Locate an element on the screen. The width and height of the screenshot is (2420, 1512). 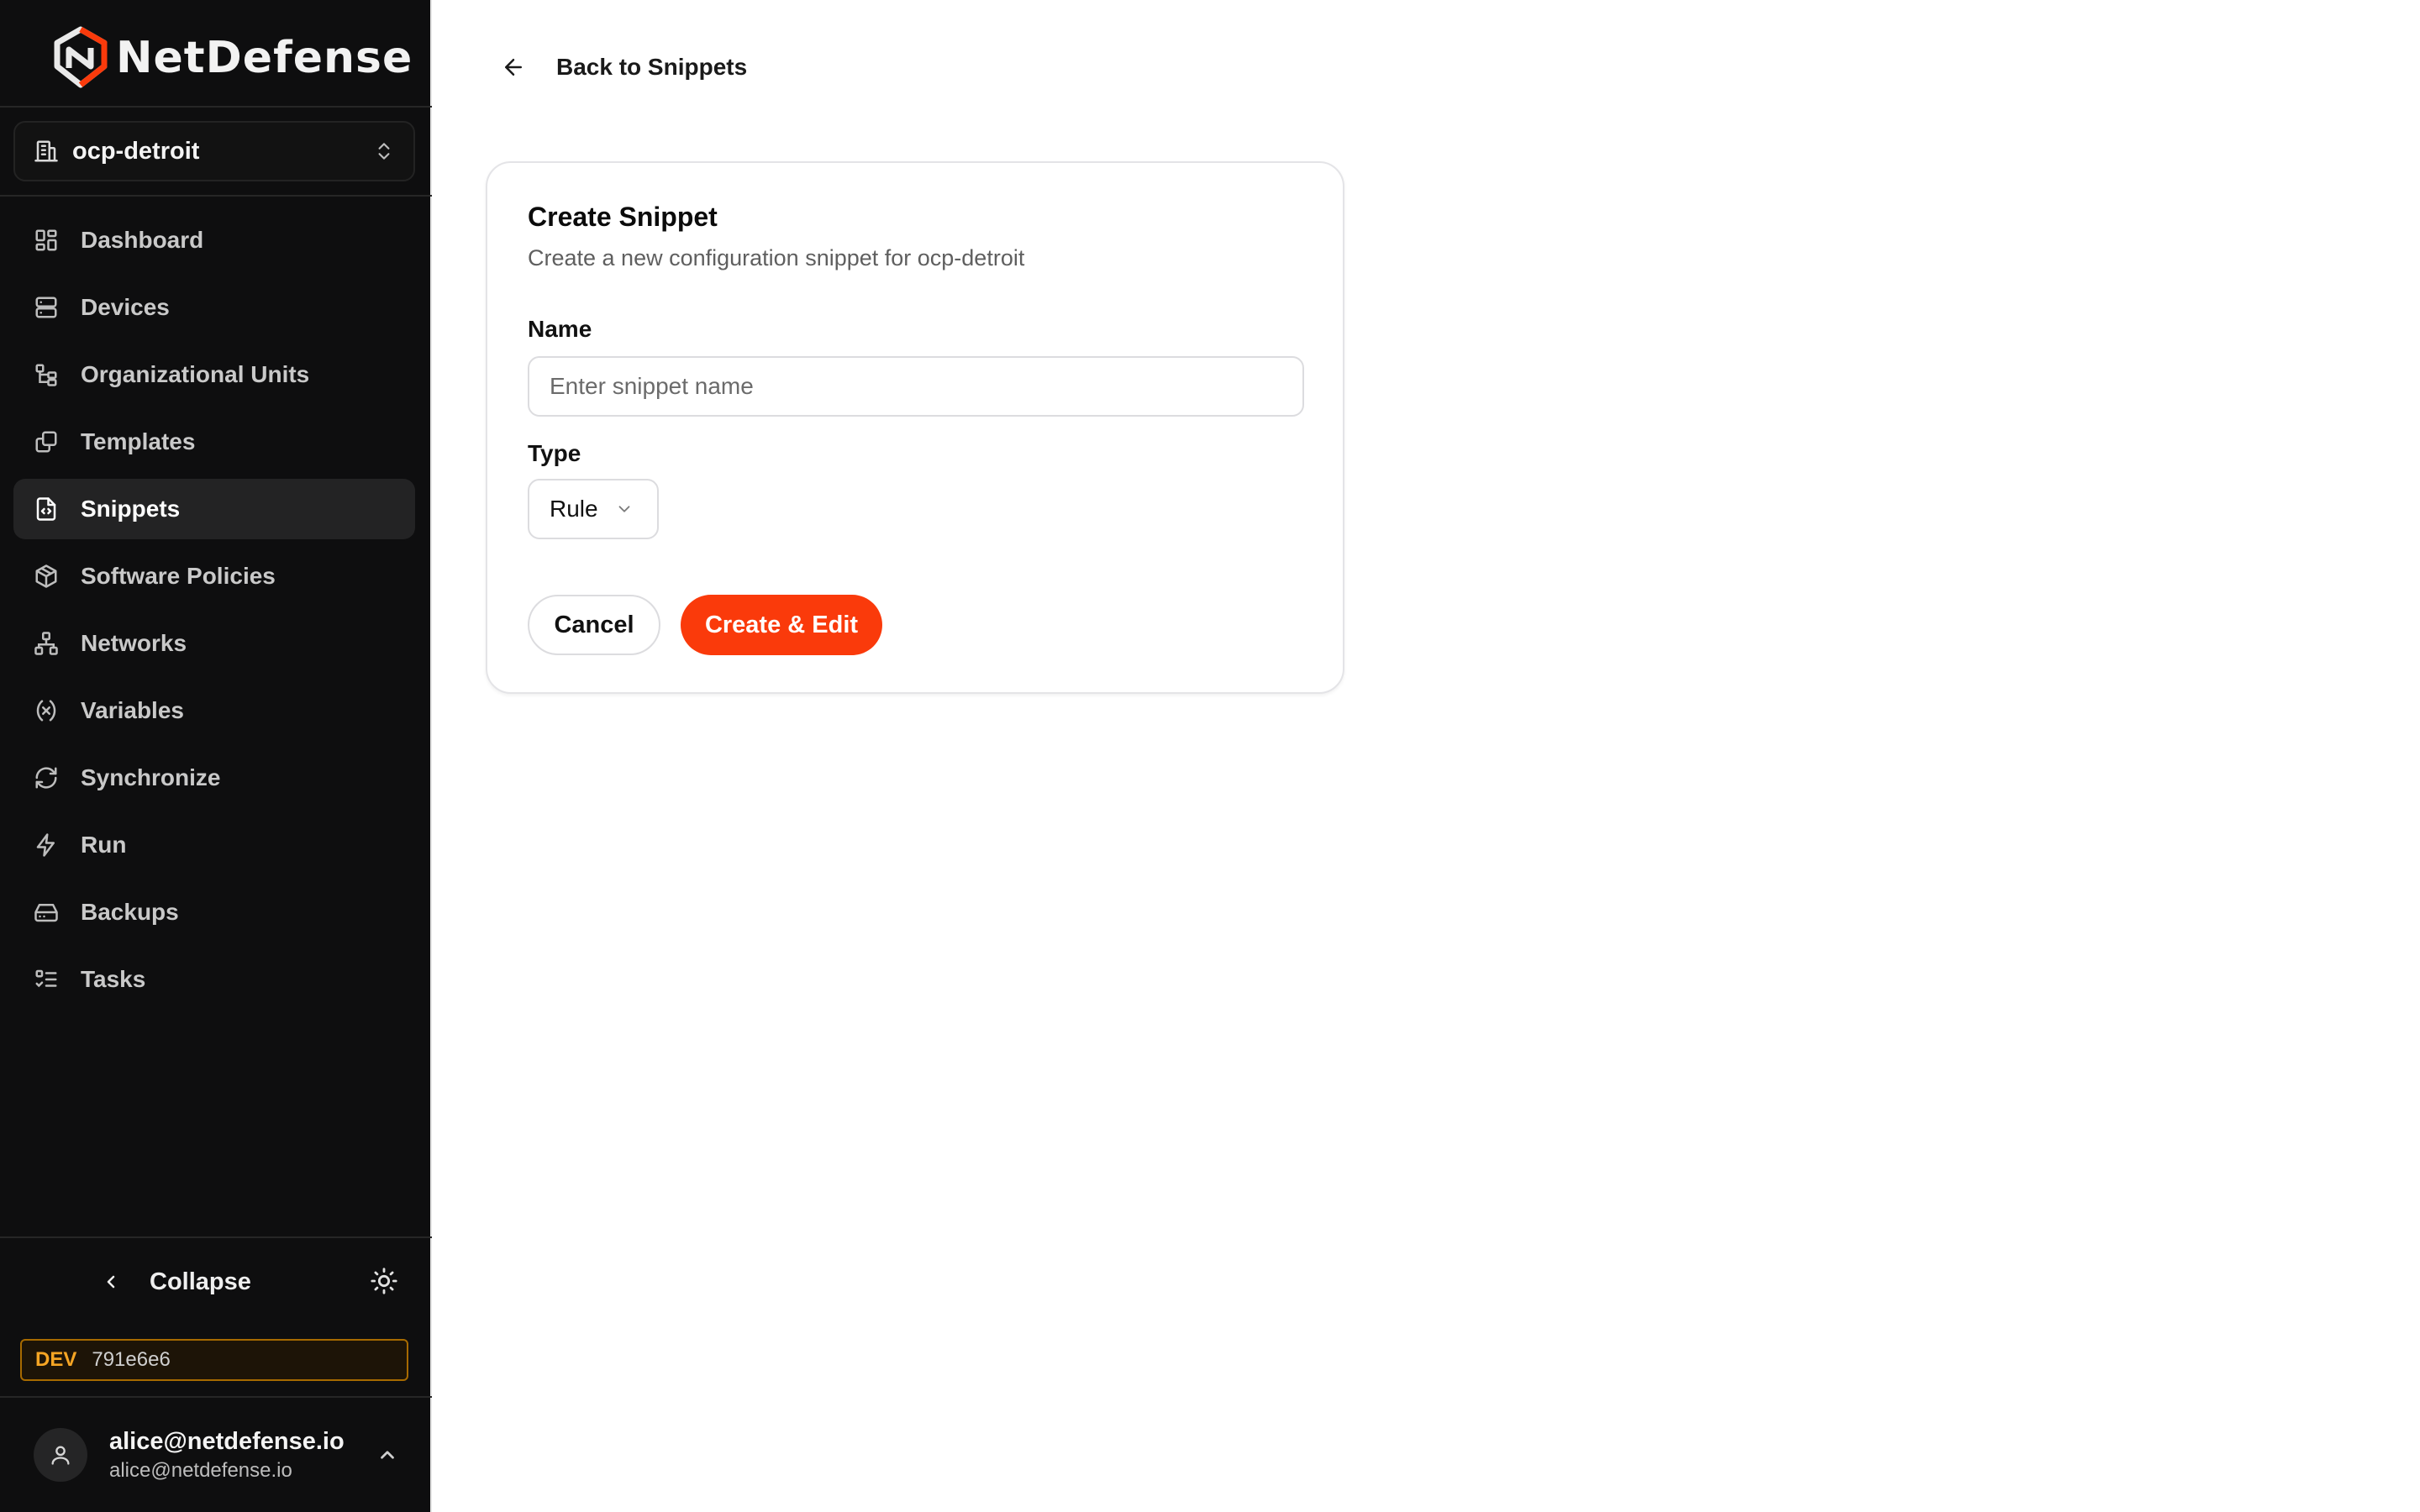
chevrons-up-down-icon is located at coordinates (384, 151).